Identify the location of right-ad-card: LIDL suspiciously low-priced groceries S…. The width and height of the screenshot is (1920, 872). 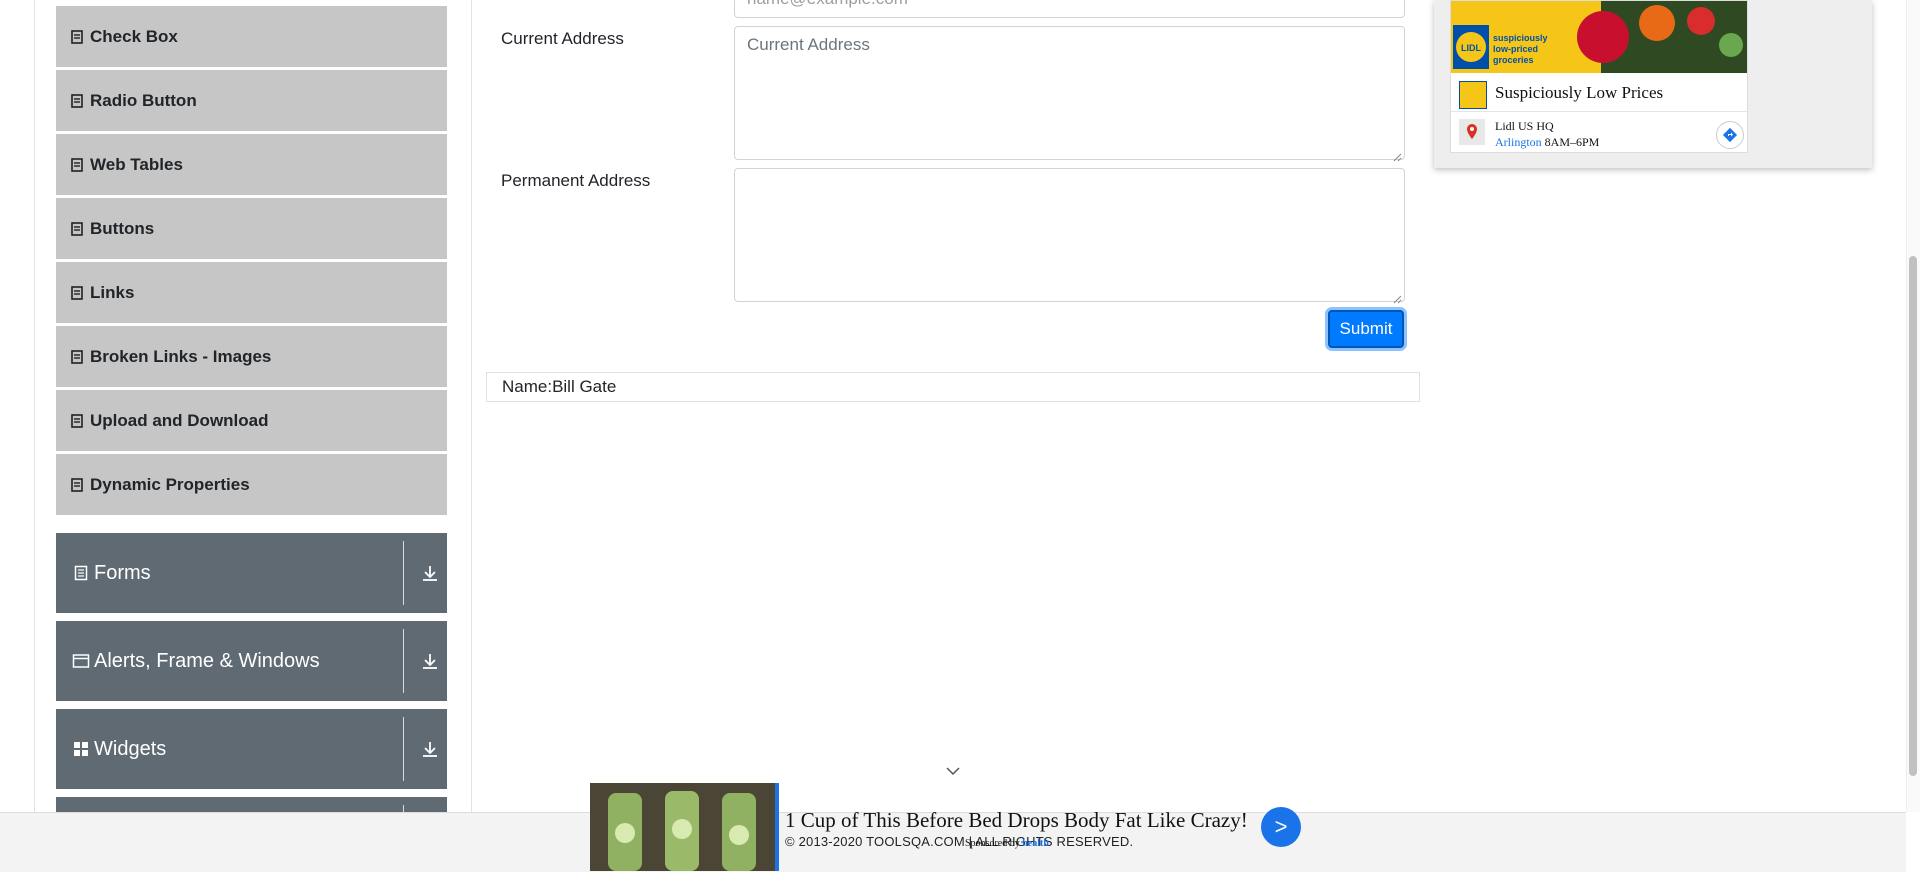
(1599, 76).